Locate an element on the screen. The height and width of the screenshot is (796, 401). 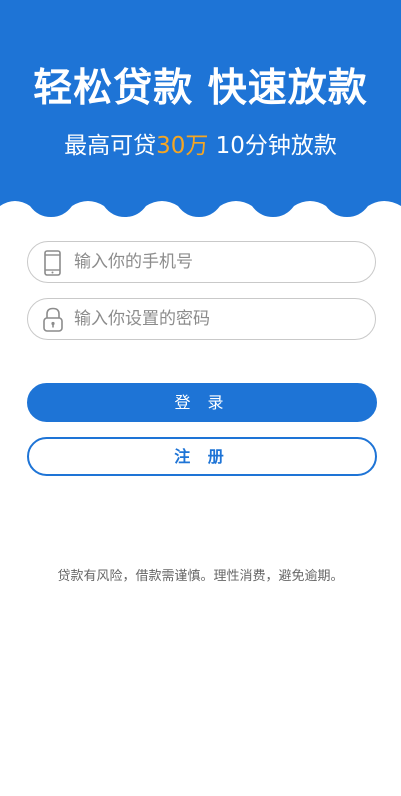
subline-suffix: 10分钟放款 is located at coordinates (272, 146).